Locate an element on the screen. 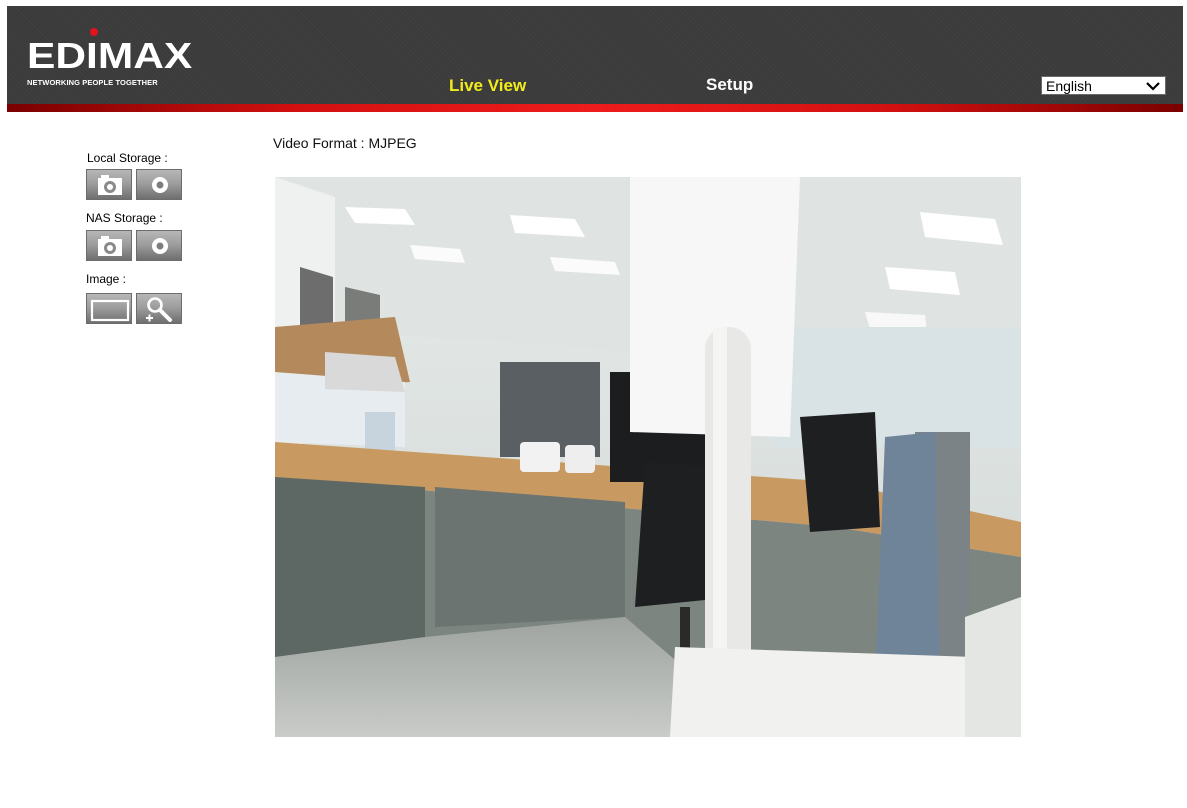 The image size is (1187, 808). zoom-icon is located at coordinates (159, 309).